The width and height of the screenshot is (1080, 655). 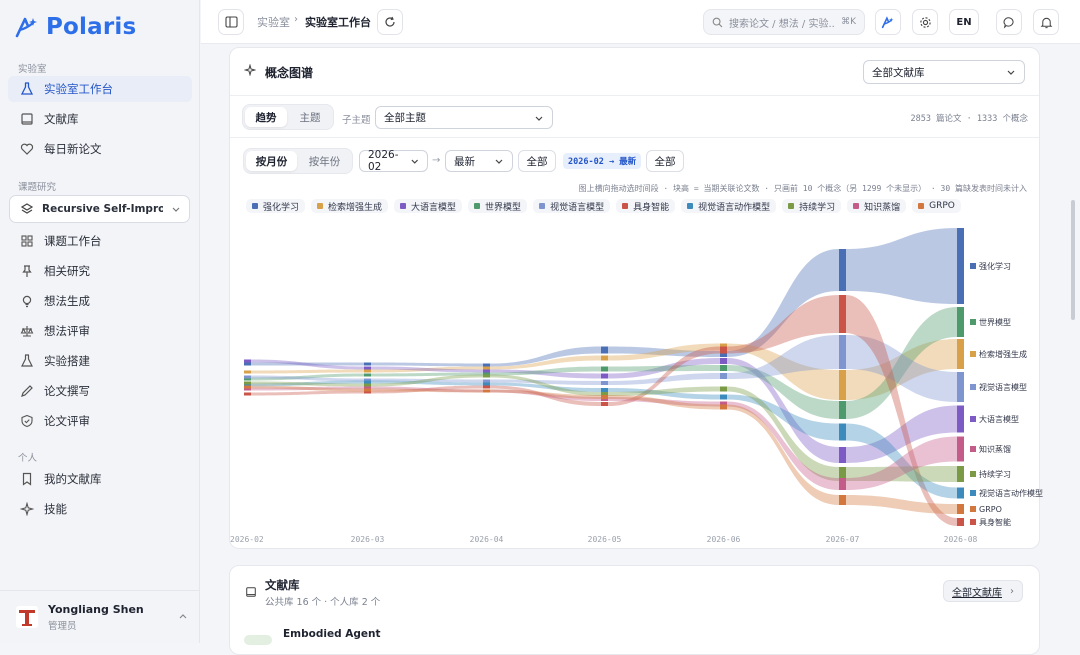 What do you see at coordinates (100, 421) in the screenshot?
I see `sidebar-item-paper-review: 论文评审` at bounding box center [100, 421].